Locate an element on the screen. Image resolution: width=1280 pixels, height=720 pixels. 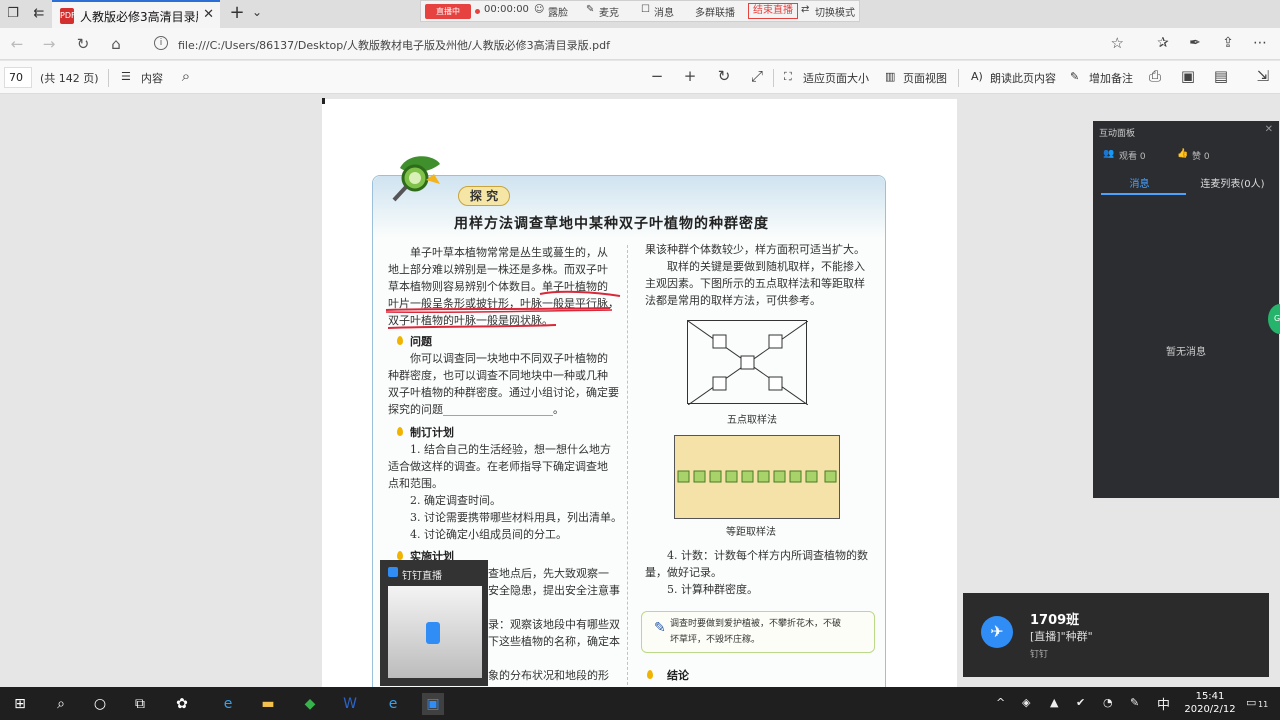
dingtalk-avatar-icon: ✈ is located at coordinates (997, 632).